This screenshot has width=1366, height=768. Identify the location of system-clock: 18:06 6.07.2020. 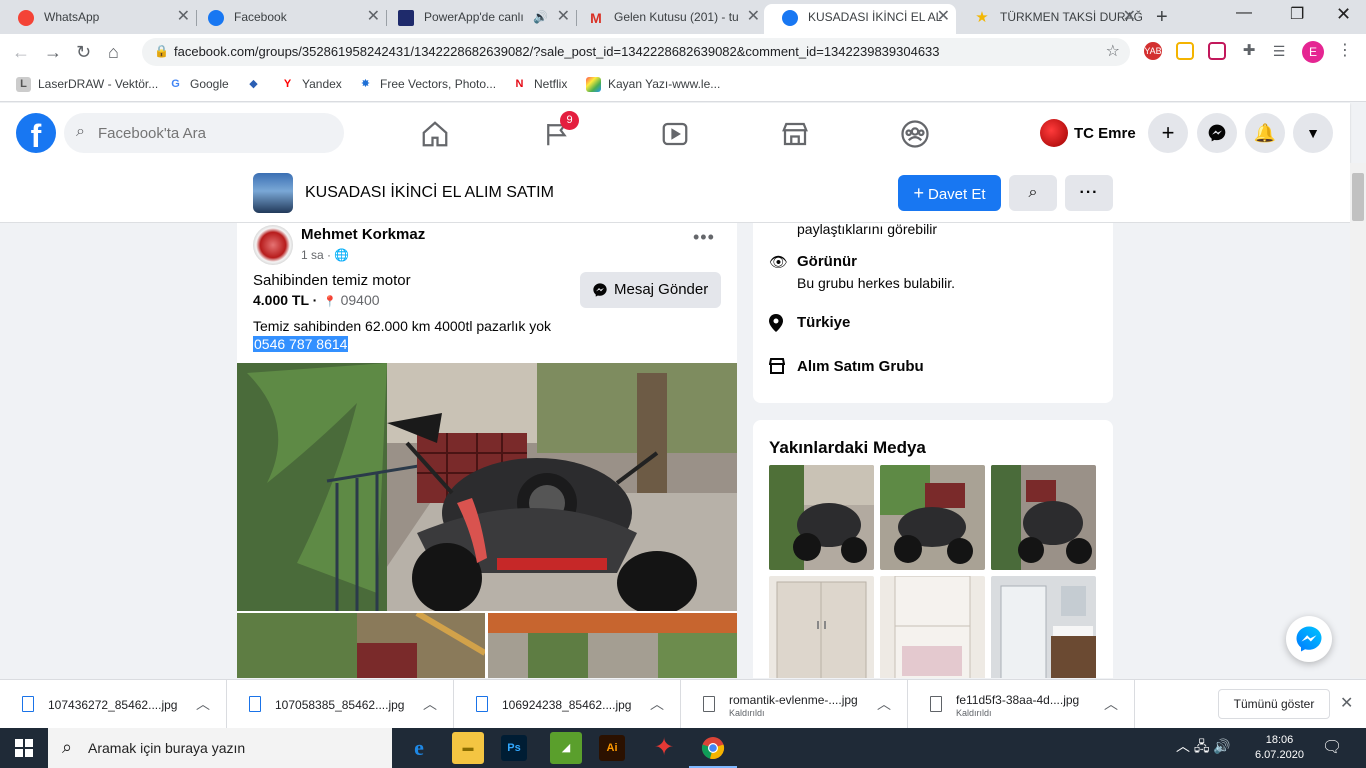
(1279, 748).